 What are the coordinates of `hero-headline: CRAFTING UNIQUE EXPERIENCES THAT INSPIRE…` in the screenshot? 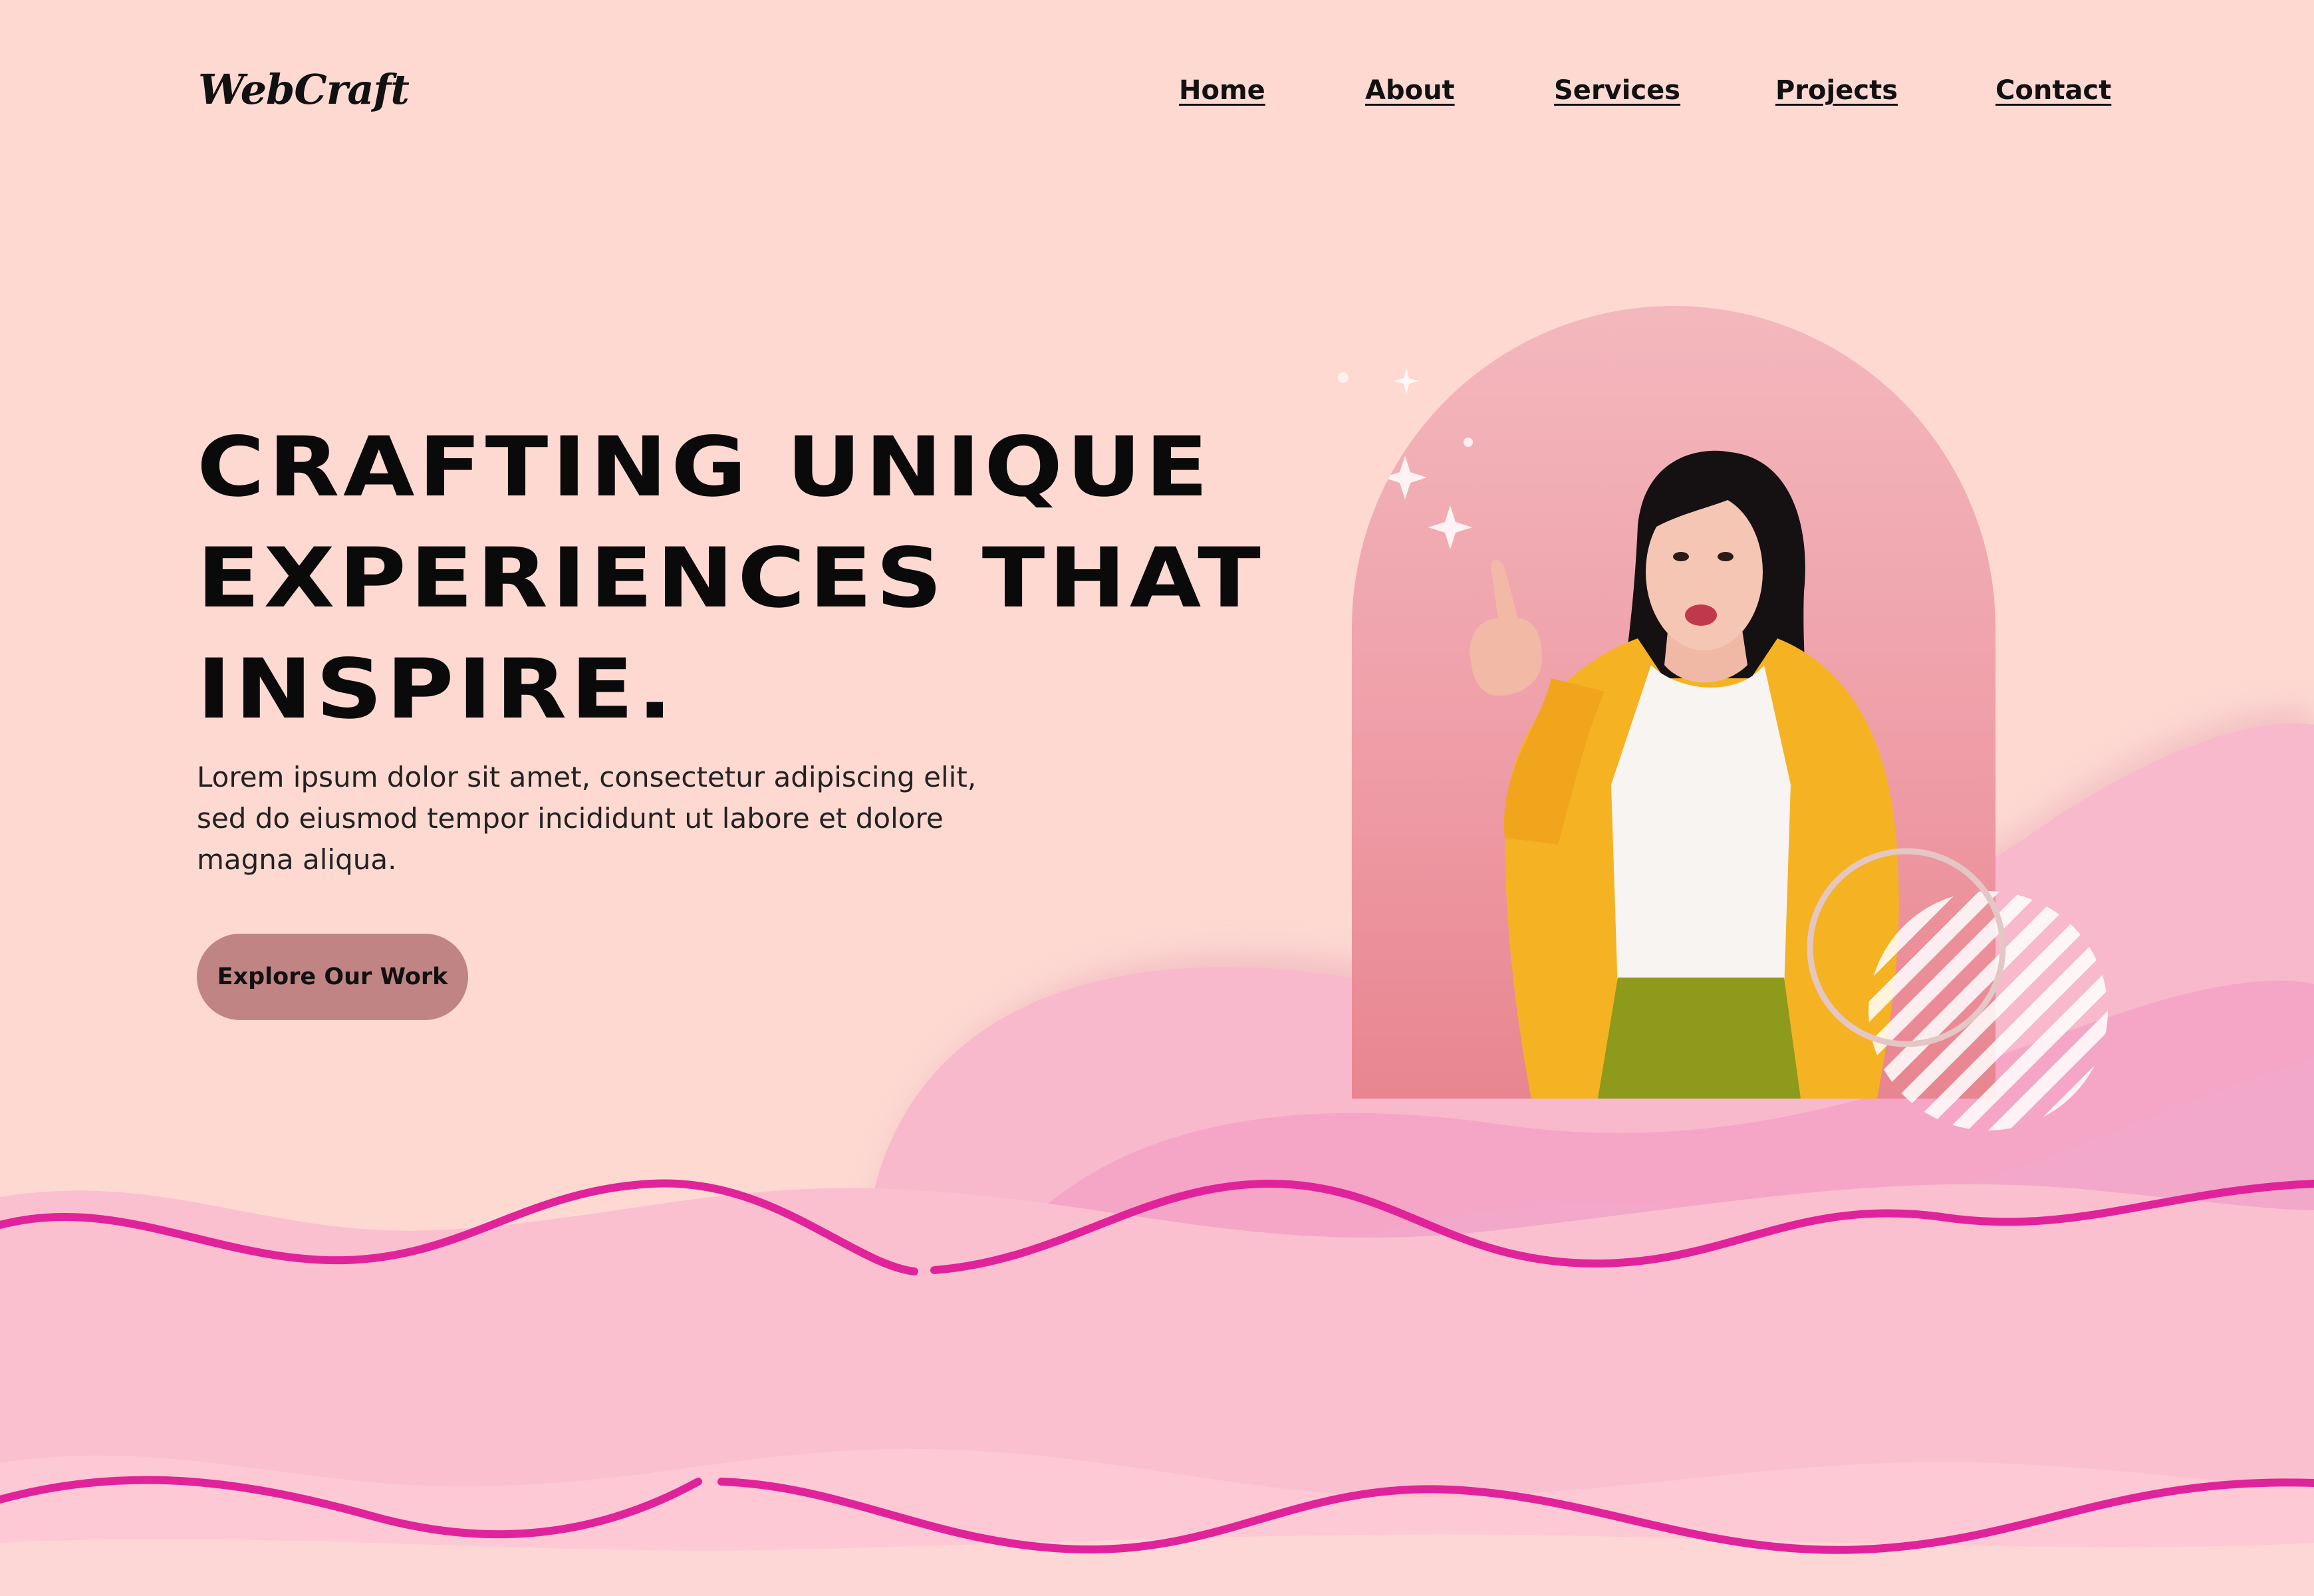 It's located at (755, 578).